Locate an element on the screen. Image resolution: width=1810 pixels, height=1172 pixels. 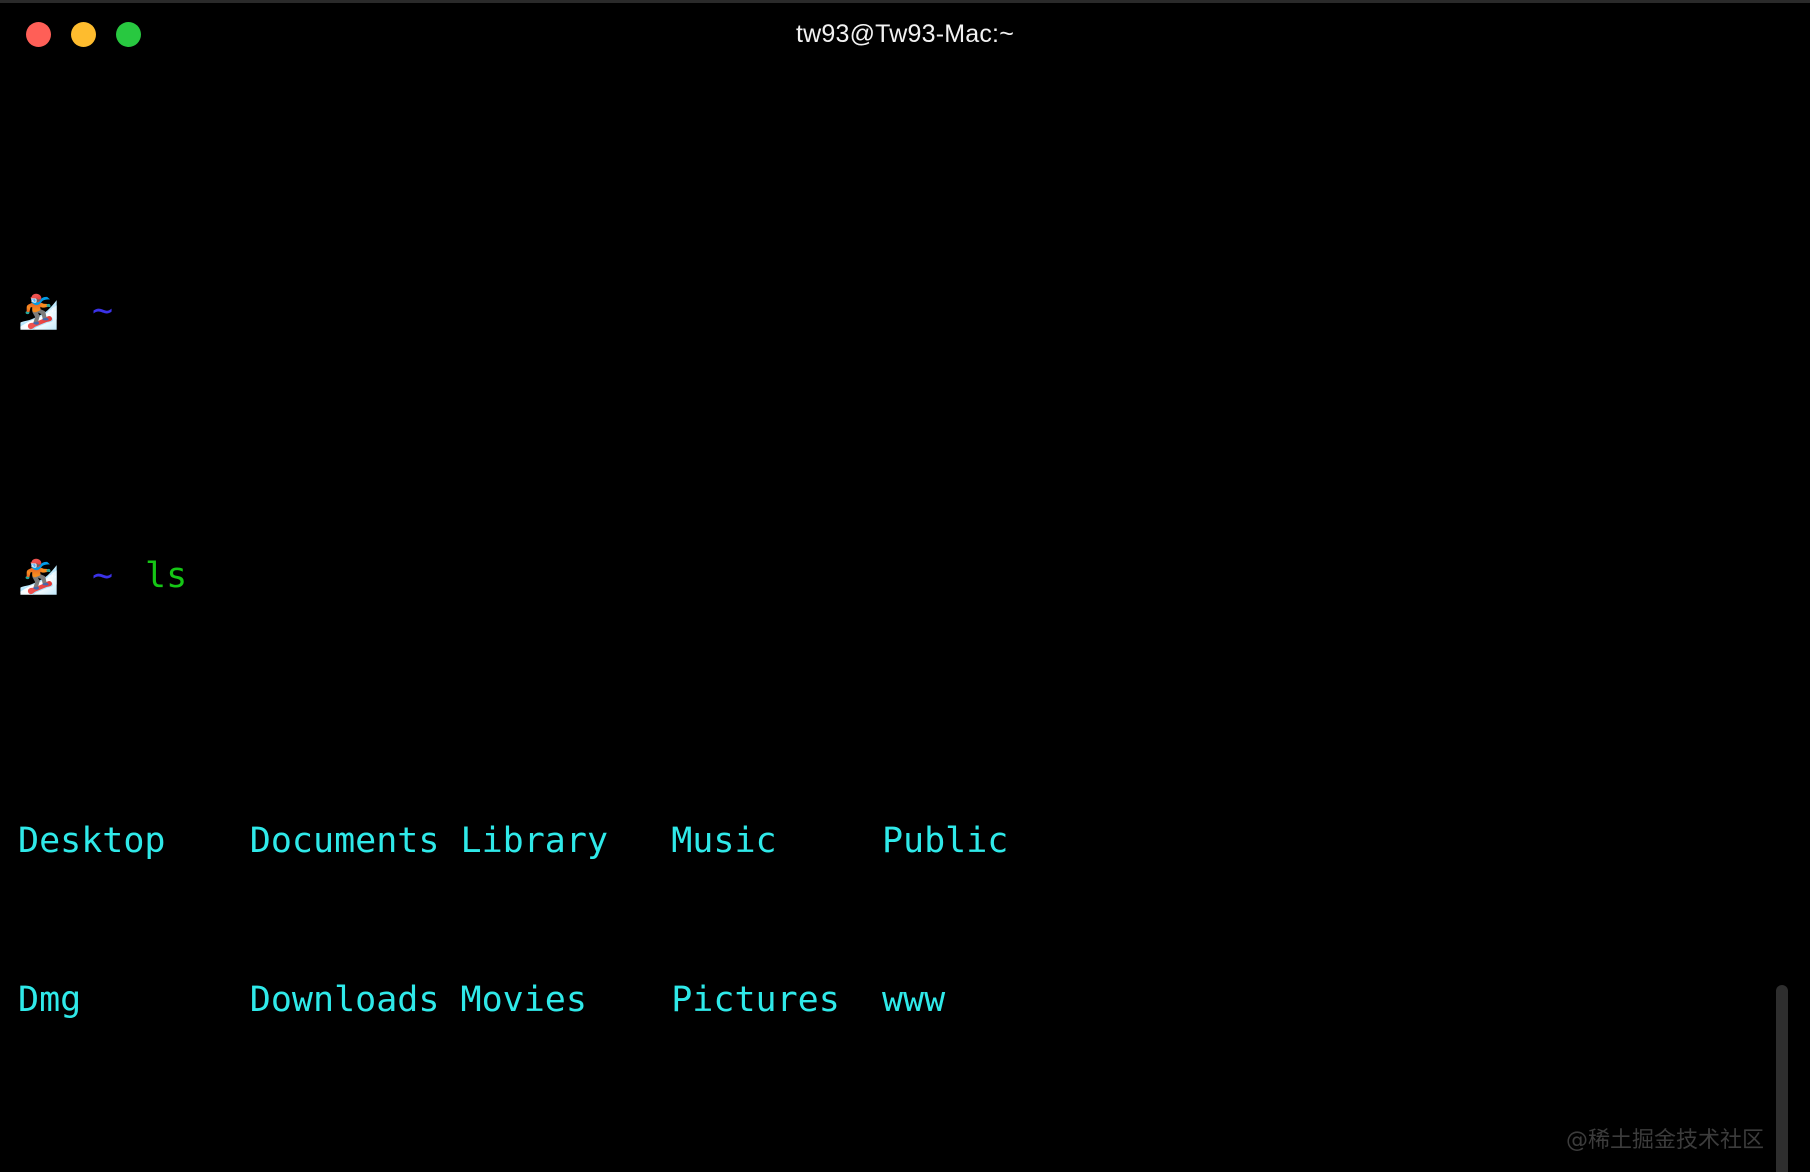
prompt-line-1: 🏂 ~ is located at coordinates (914, 311).